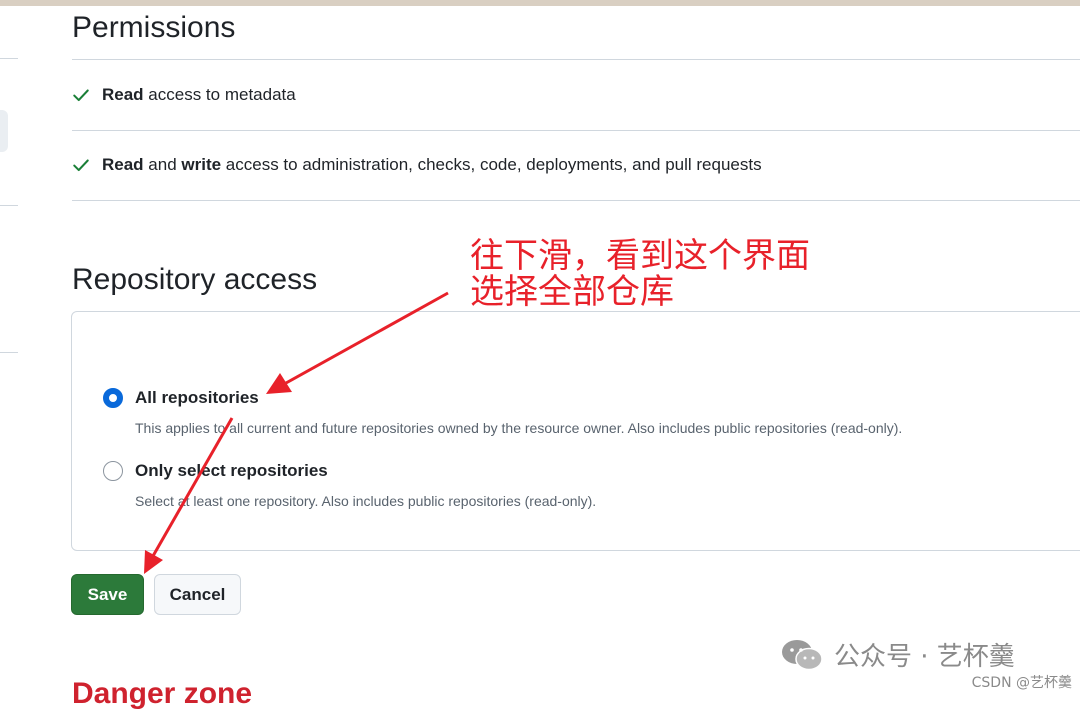 The image size is (1080, 712). Describe the element at coordinates (802, 654) in the screenshot. I see `wechat-icon` at that location.